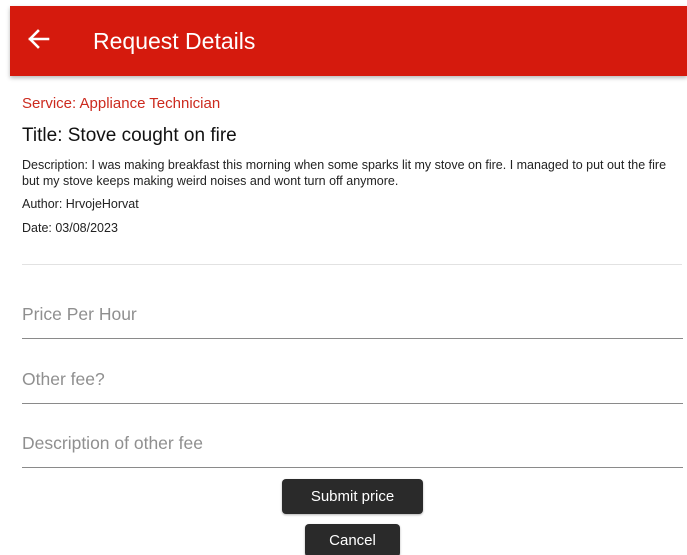 The image size is (687, 555). I want to click on arrow-left-icon, so click(39, 39).